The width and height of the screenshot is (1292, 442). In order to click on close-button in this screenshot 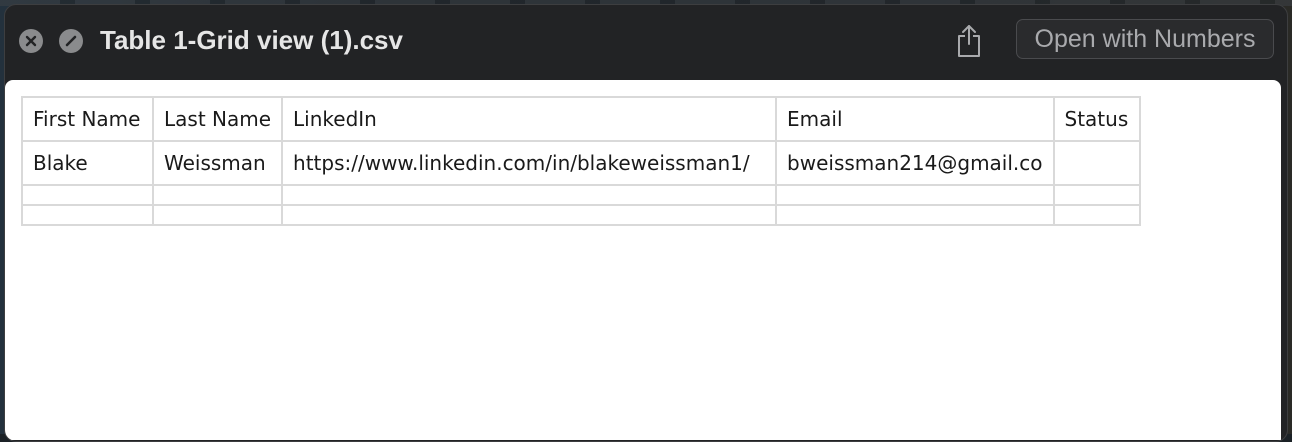, I will do `click(31, 41)`.